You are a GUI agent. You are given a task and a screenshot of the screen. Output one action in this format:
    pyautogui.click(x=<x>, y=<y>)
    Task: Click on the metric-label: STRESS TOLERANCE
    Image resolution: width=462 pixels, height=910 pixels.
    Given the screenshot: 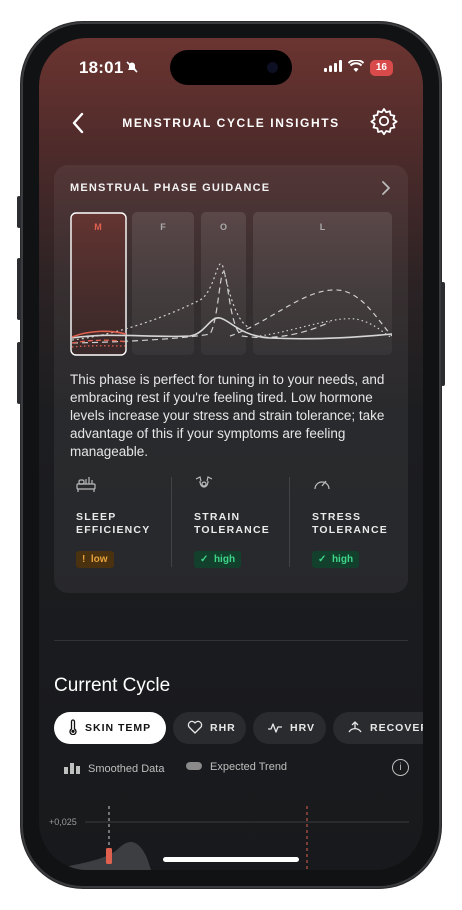 What is the action you would take?
    pyautogui.click(x=350, y=524)
    